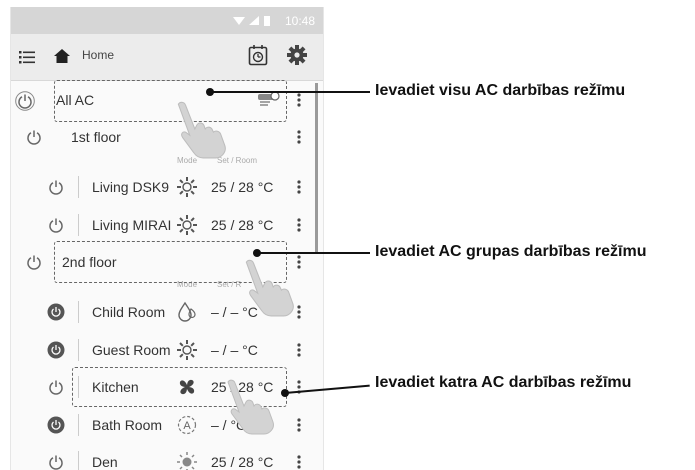 The height and width of the screenshot is (470, 695). I want to click on unit-name: Guest Room, so click(131, 350).